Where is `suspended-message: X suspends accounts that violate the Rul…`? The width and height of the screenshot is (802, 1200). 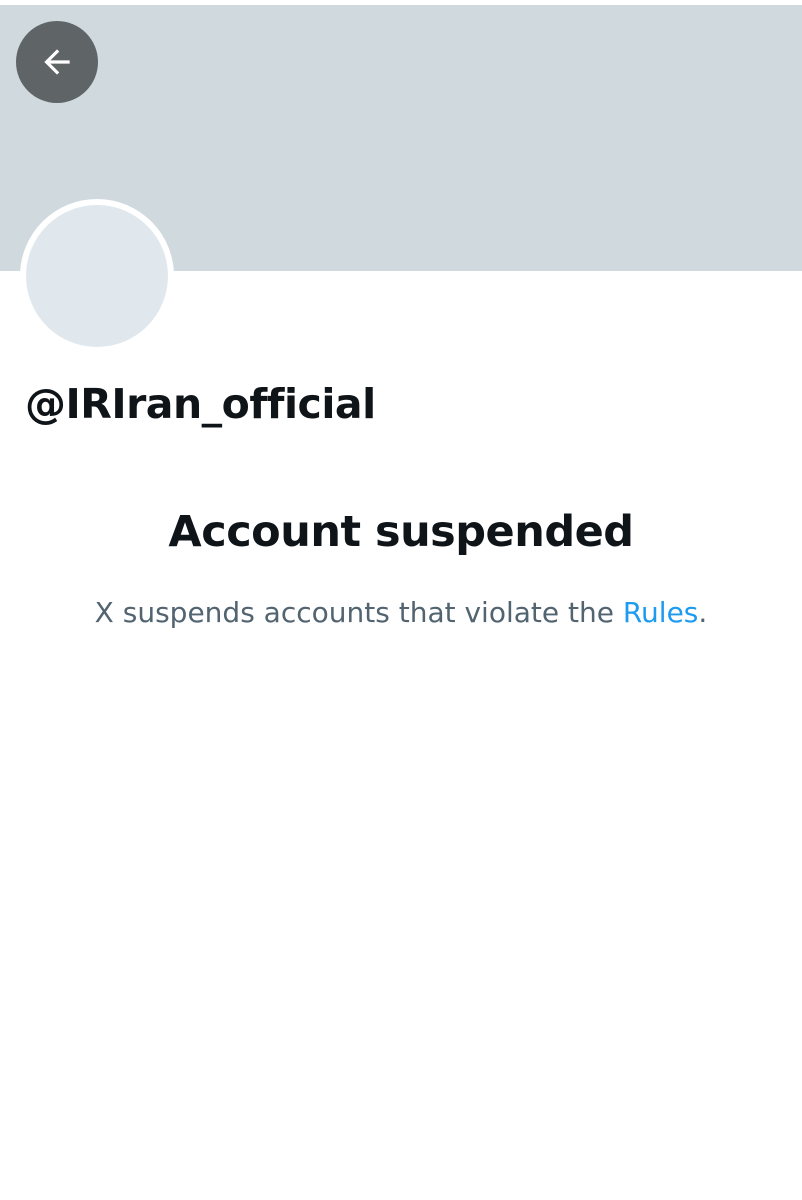
suspended-message: X suspends accounts that violate the Rul… is located at coordinates (401, 612).